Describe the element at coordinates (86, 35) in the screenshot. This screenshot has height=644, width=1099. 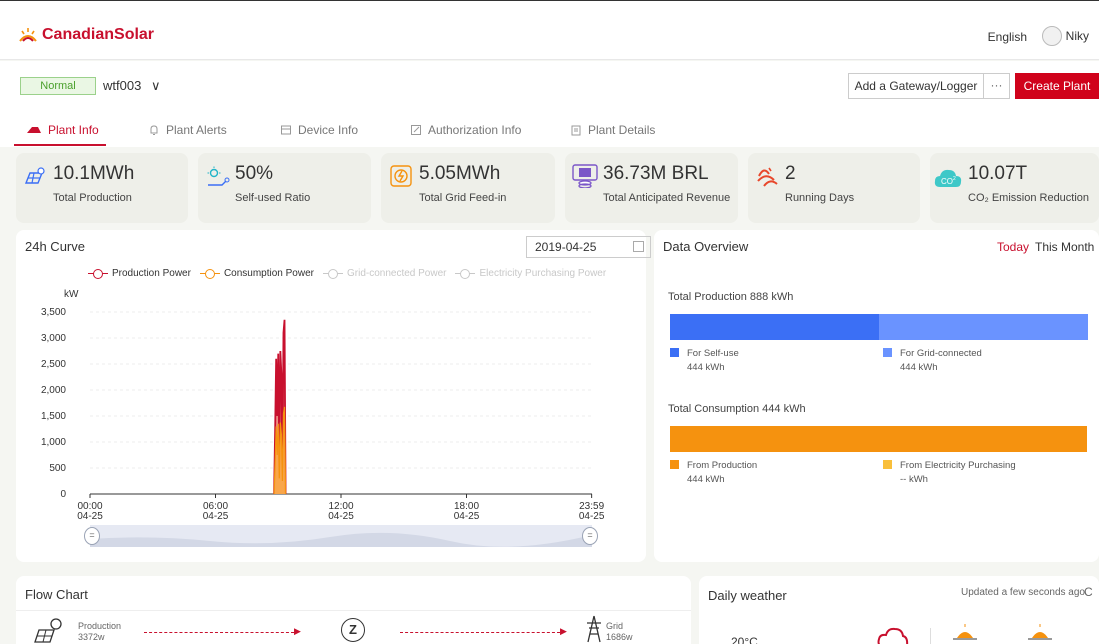
I see `brand-logo: CanadianSolar` at that location.